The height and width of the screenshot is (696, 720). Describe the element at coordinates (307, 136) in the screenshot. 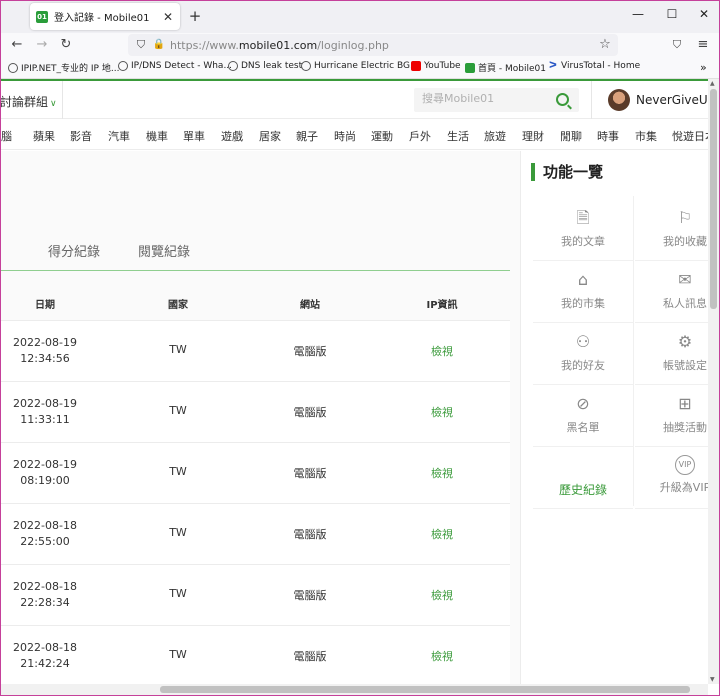

I see `category-item: 親子` at that location.